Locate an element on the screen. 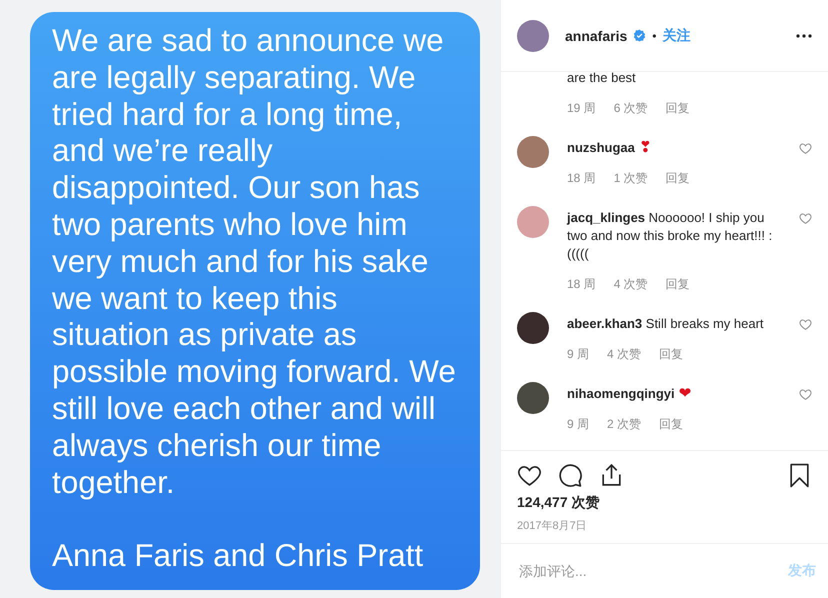 This screenshot has width=828, height=598. comment-age: 19 周 is located at coordinates (581, 108).